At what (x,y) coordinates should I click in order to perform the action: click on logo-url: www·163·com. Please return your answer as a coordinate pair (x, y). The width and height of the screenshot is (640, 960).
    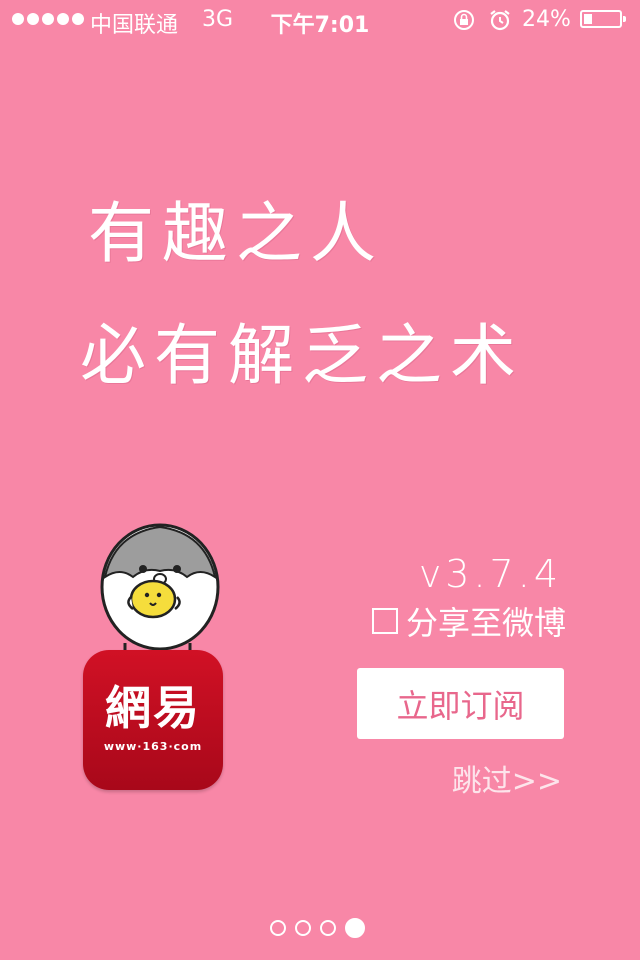
    Looking at the image, I should click on (153, 746).